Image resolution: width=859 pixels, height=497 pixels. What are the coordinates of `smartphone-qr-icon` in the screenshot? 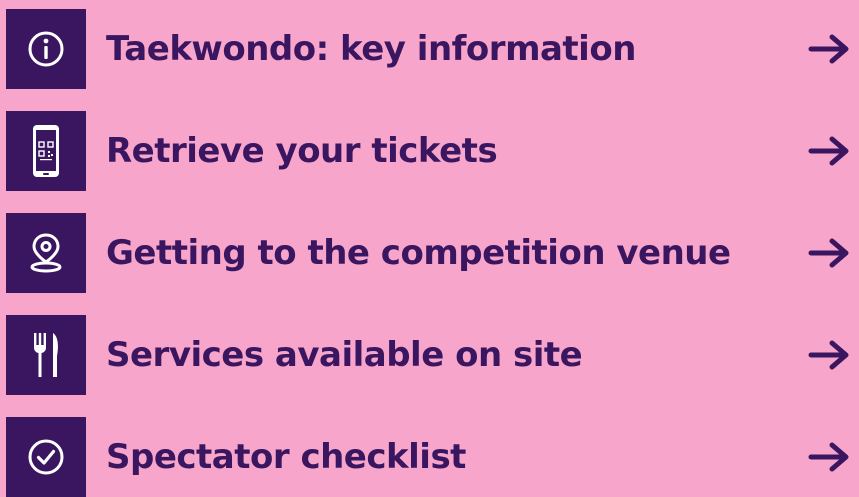 It's located at (46, 151).